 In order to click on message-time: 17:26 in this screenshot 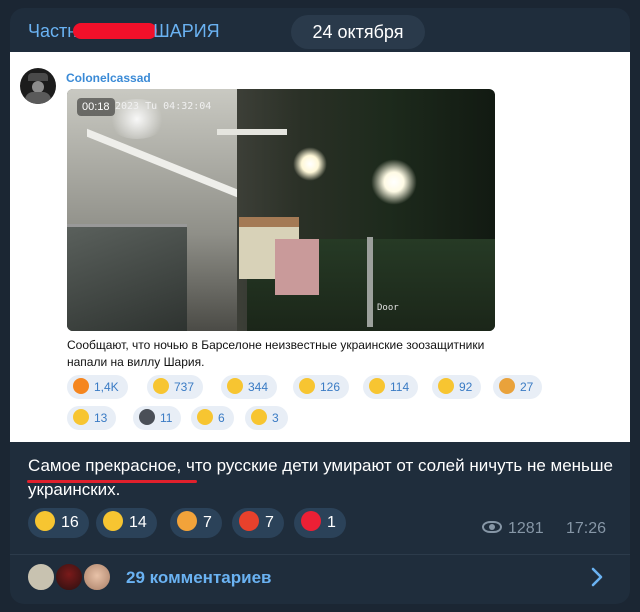, I will do `click(586, 528)`.